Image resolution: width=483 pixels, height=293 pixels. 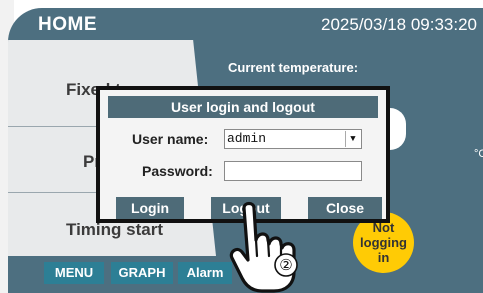 I want to click on tab-alarm: Alarm, so click(x=205, y=273).